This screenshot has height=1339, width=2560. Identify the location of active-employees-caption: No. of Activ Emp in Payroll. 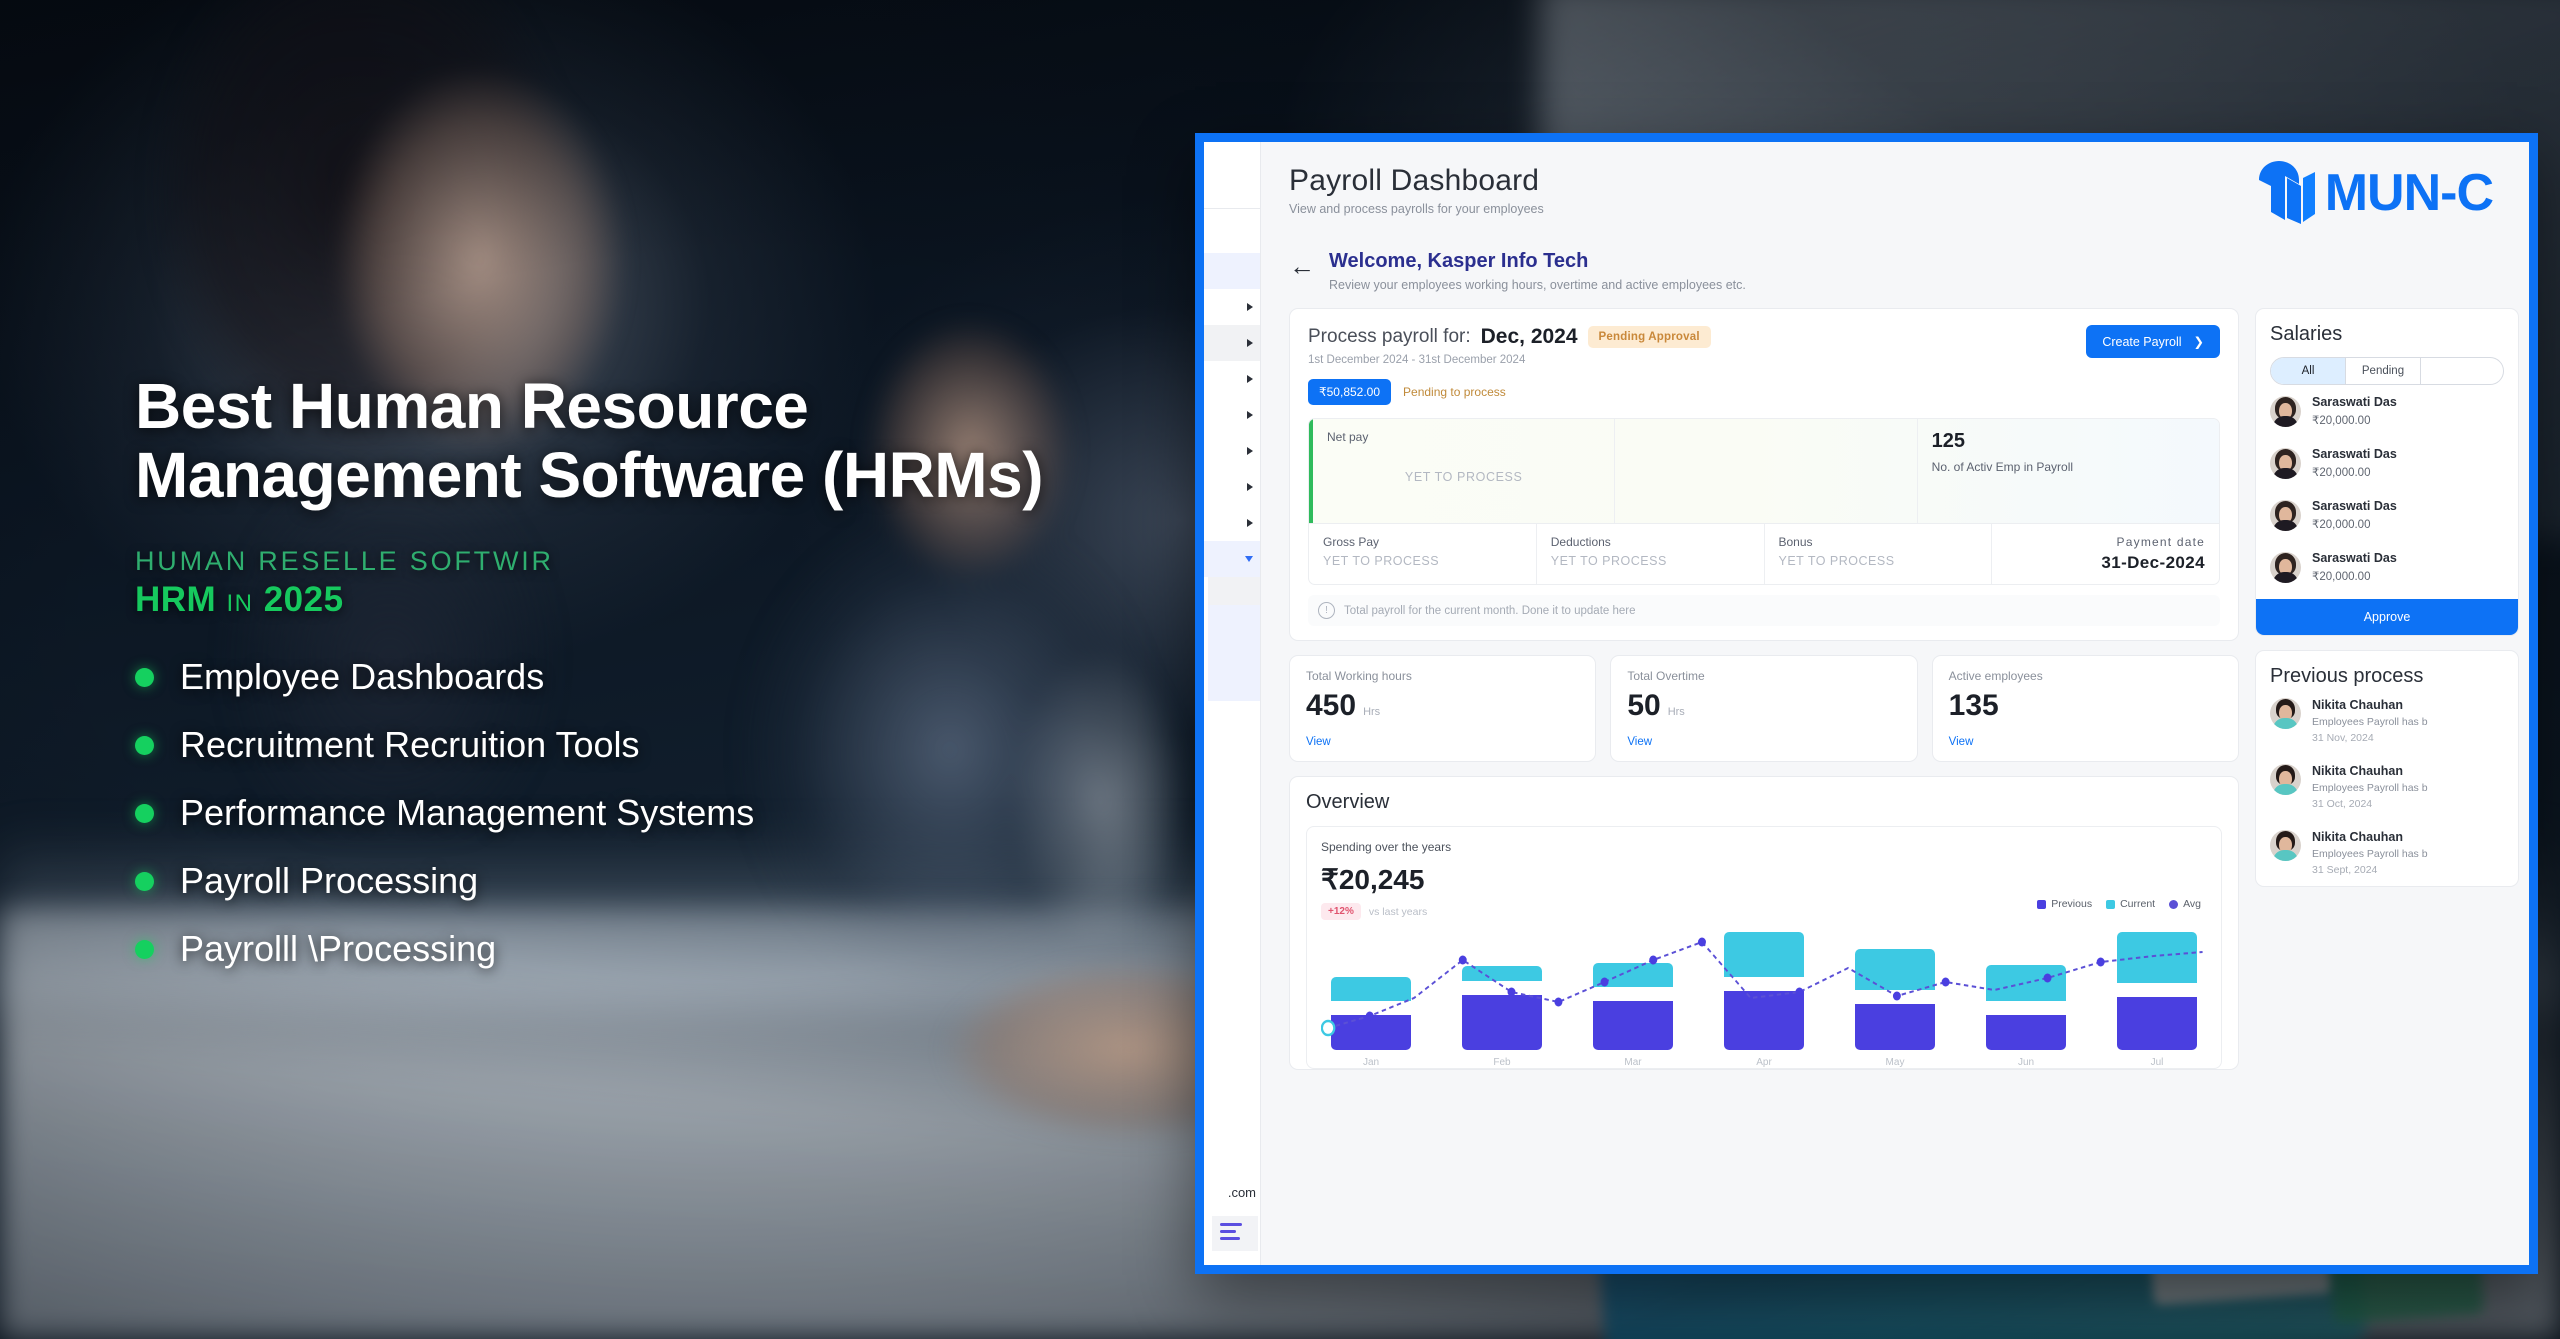
(2002, 467).